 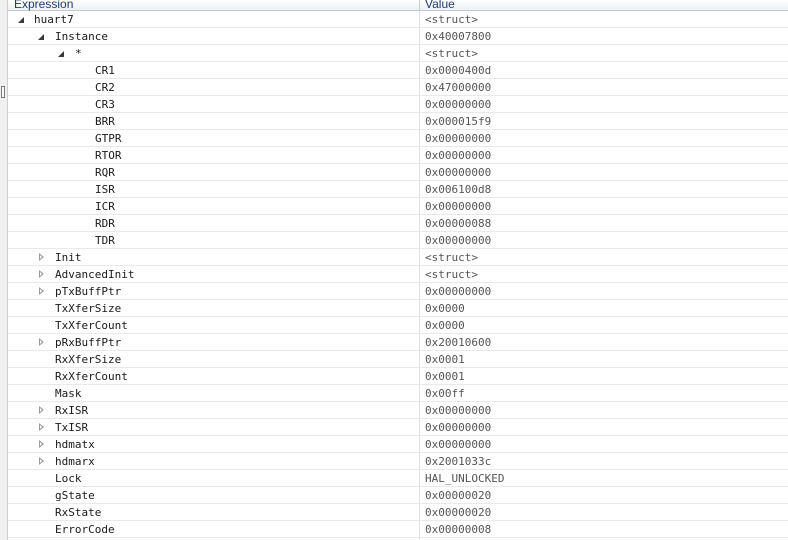 I want to click on edge-marker, so click(x=3, y=92).